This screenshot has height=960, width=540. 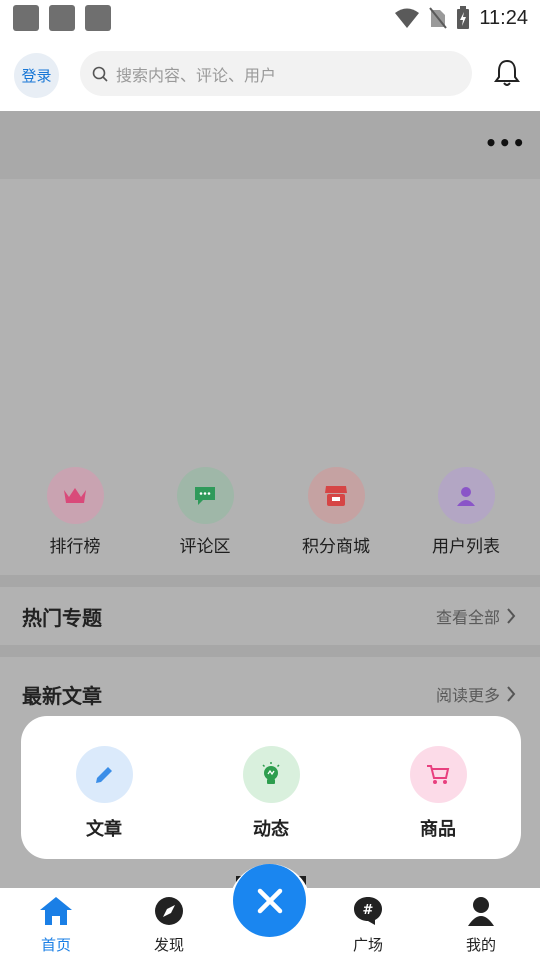 What do you see at coordinates (271, 774) in the screenshot?
I see `lightbulb-icon` at bounding box center [271, 774].